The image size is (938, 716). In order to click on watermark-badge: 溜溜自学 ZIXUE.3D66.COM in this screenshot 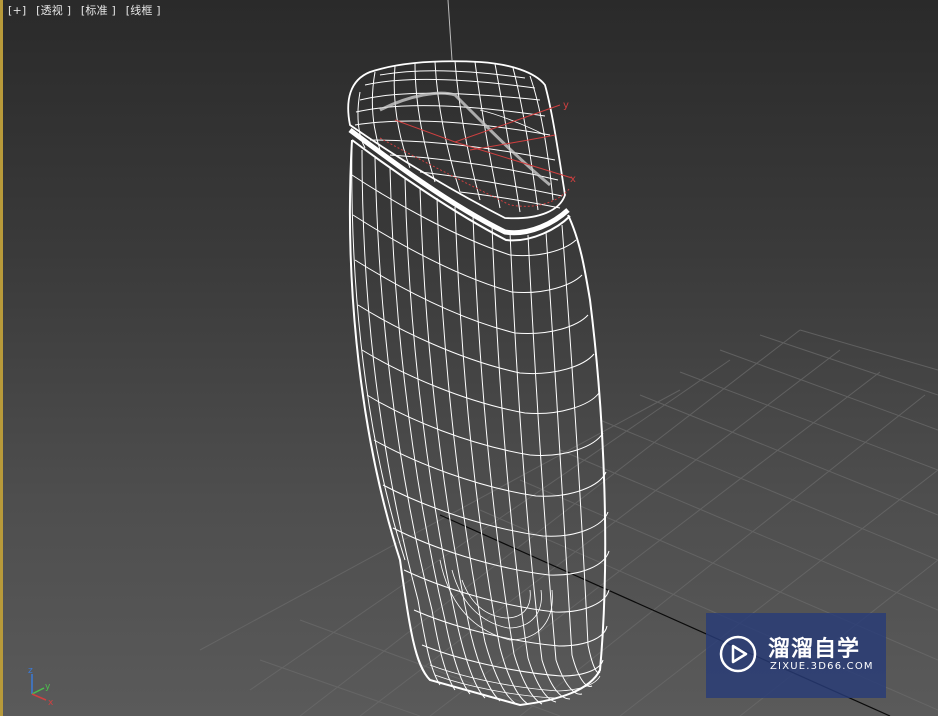, I will do `click(796, 655)`.